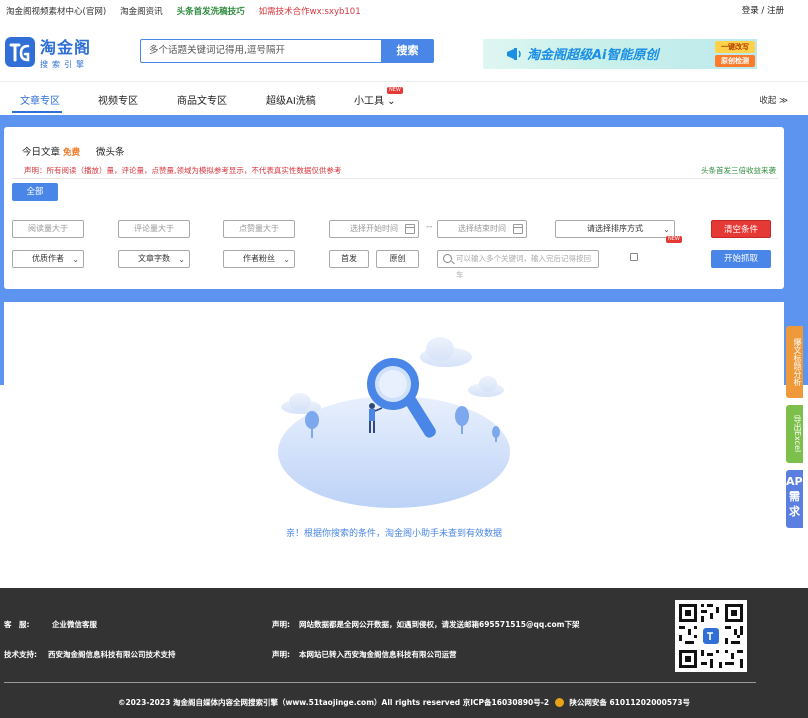 This screenshot has width=808, height=718. I want to click on banner-badge-rewrite: 一键改写, so click(735, 47).